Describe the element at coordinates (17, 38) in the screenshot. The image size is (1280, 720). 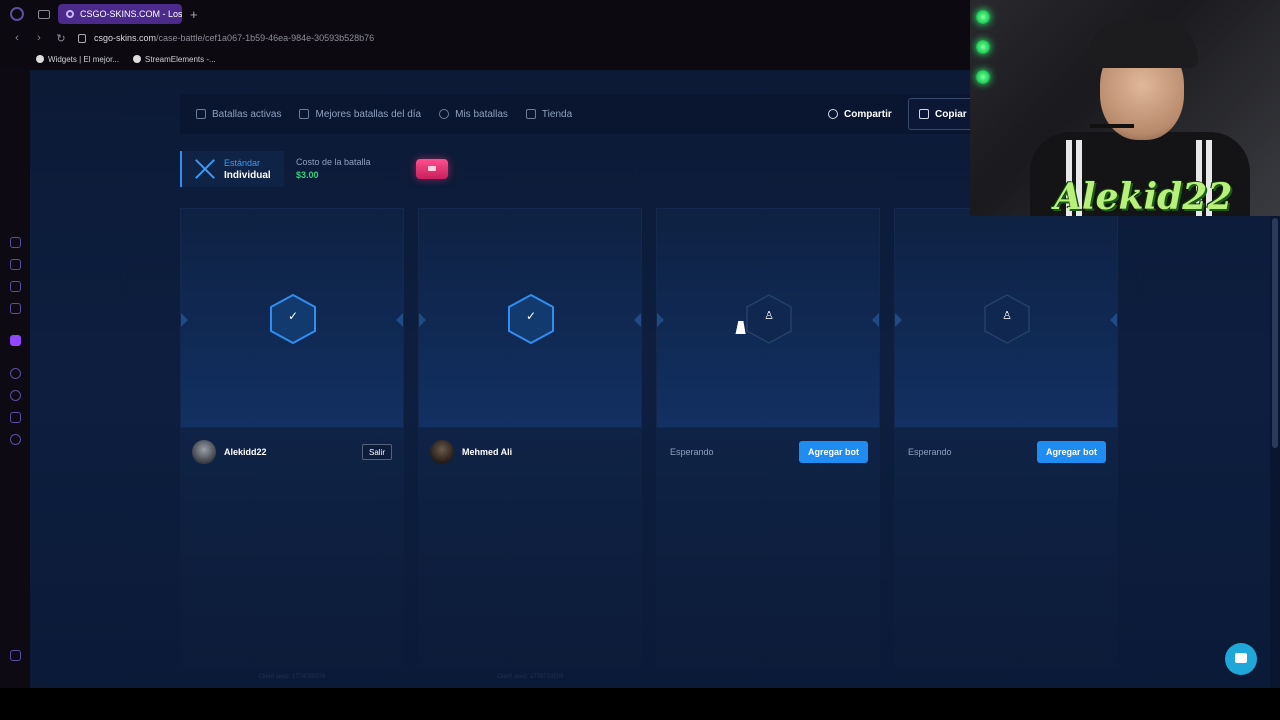
I see `back-icon: ‹` at that location.